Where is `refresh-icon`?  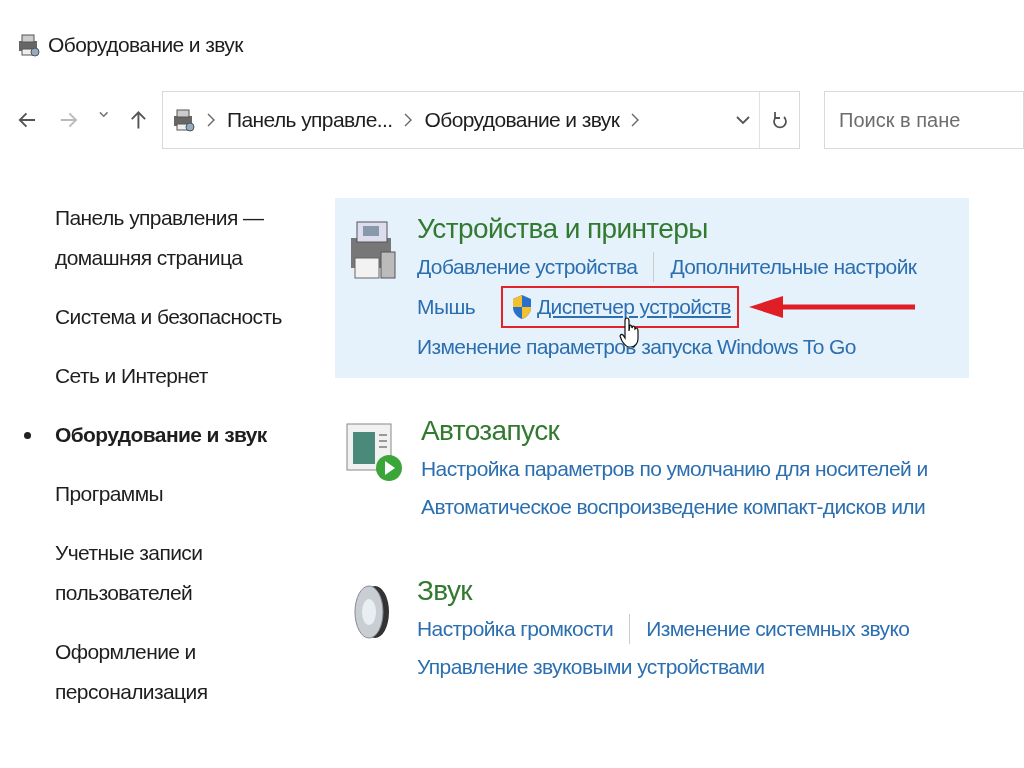 refresh-icon is located at coordinates (779, 120).